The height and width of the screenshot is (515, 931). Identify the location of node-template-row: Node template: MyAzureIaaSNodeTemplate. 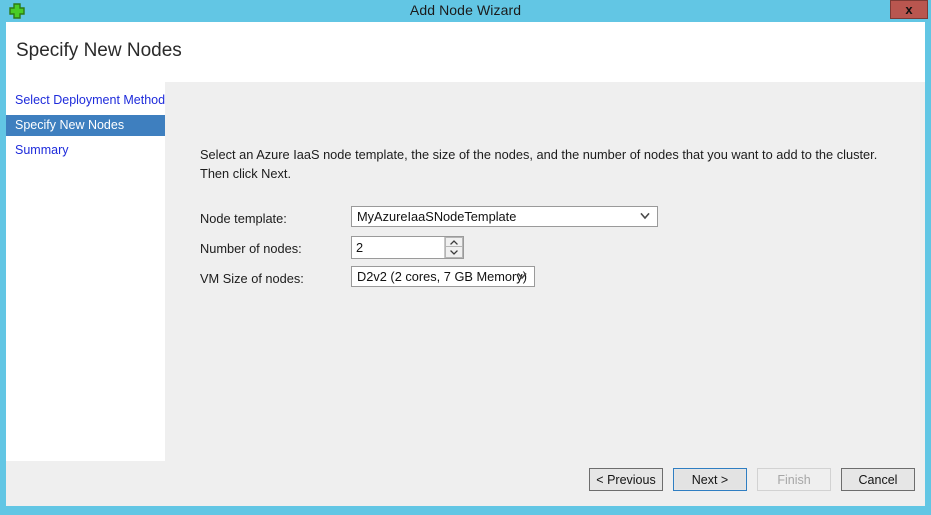
(550, 221).